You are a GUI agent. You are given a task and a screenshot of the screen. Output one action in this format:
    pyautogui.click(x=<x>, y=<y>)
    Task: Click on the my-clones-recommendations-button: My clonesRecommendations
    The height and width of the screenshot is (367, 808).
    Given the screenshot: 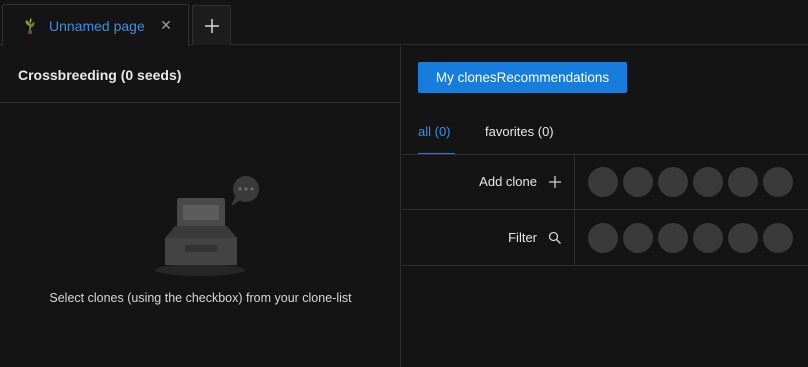 What is the action you would take?
    pyautogui.click(x=522, y=77)
    